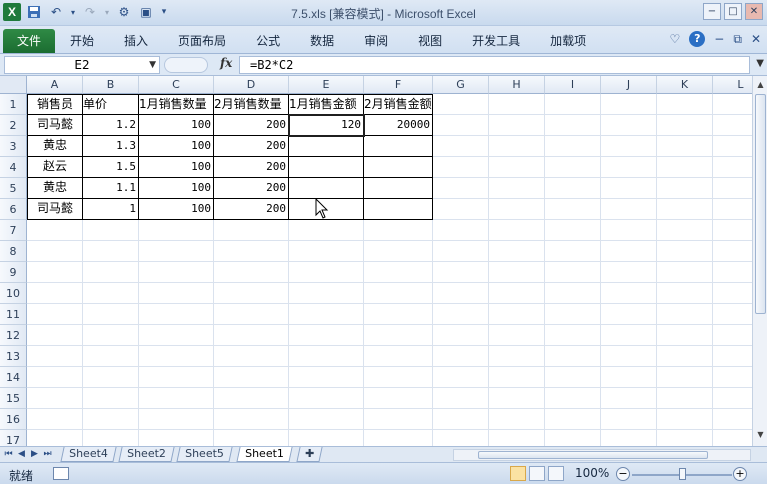 The height and width of the screenshot is (484, 767). What do you see at coordinates (733, 11) in the screenshot?
I see `maximize-button: □` at bounding box center [733, 11].